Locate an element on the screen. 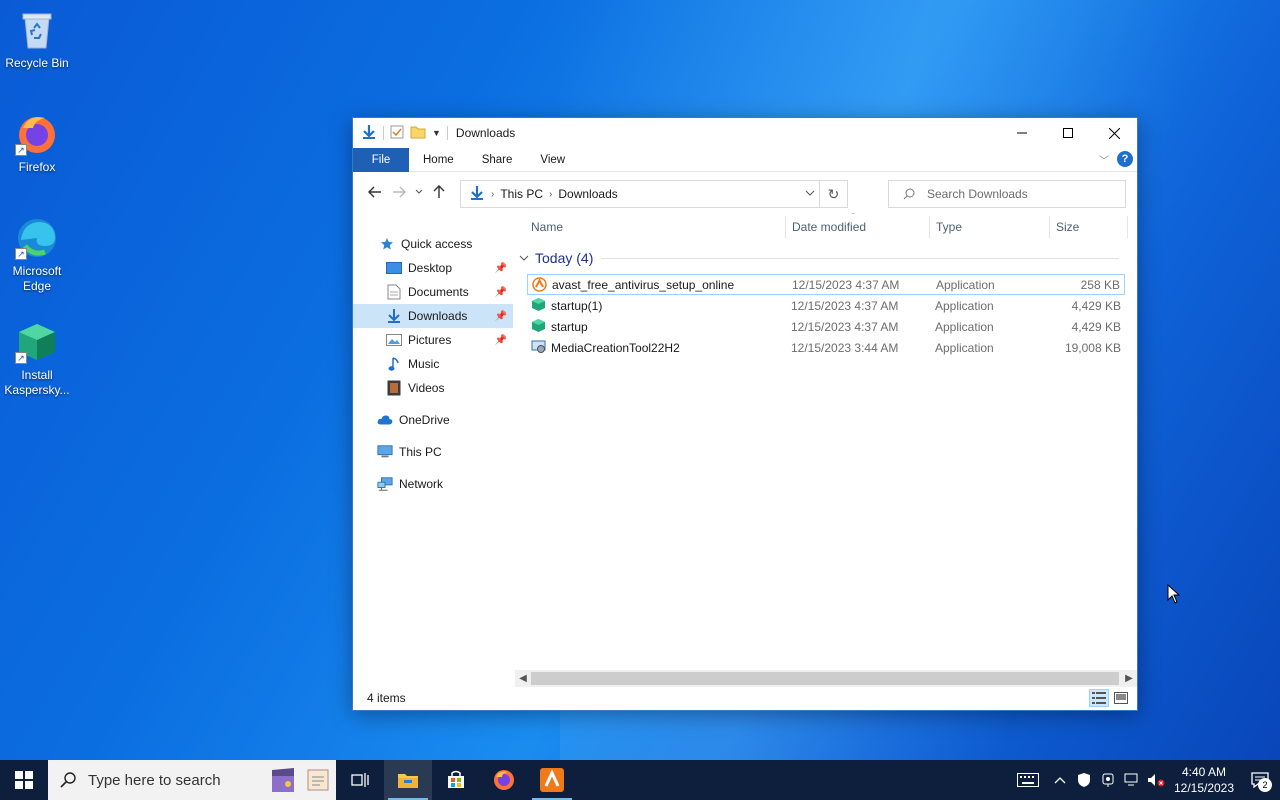 The image size is (1280, 800). desktop-icon-firefox: ↗ Firefox is located at coordinates (37, 143).